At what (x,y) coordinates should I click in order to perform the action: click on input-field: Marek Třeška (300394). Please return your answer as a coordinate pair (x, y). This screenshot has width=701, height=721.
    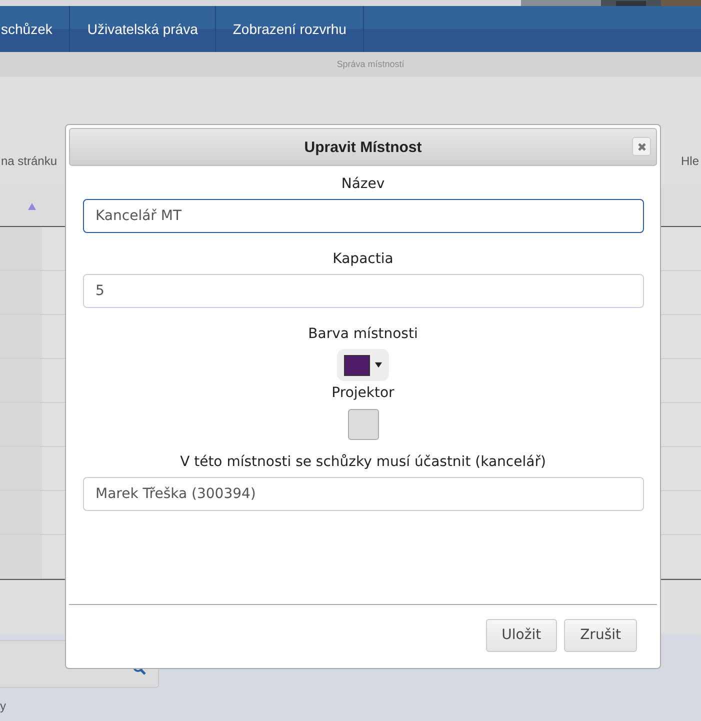
    Looking at the image, I should click on (363, 494).